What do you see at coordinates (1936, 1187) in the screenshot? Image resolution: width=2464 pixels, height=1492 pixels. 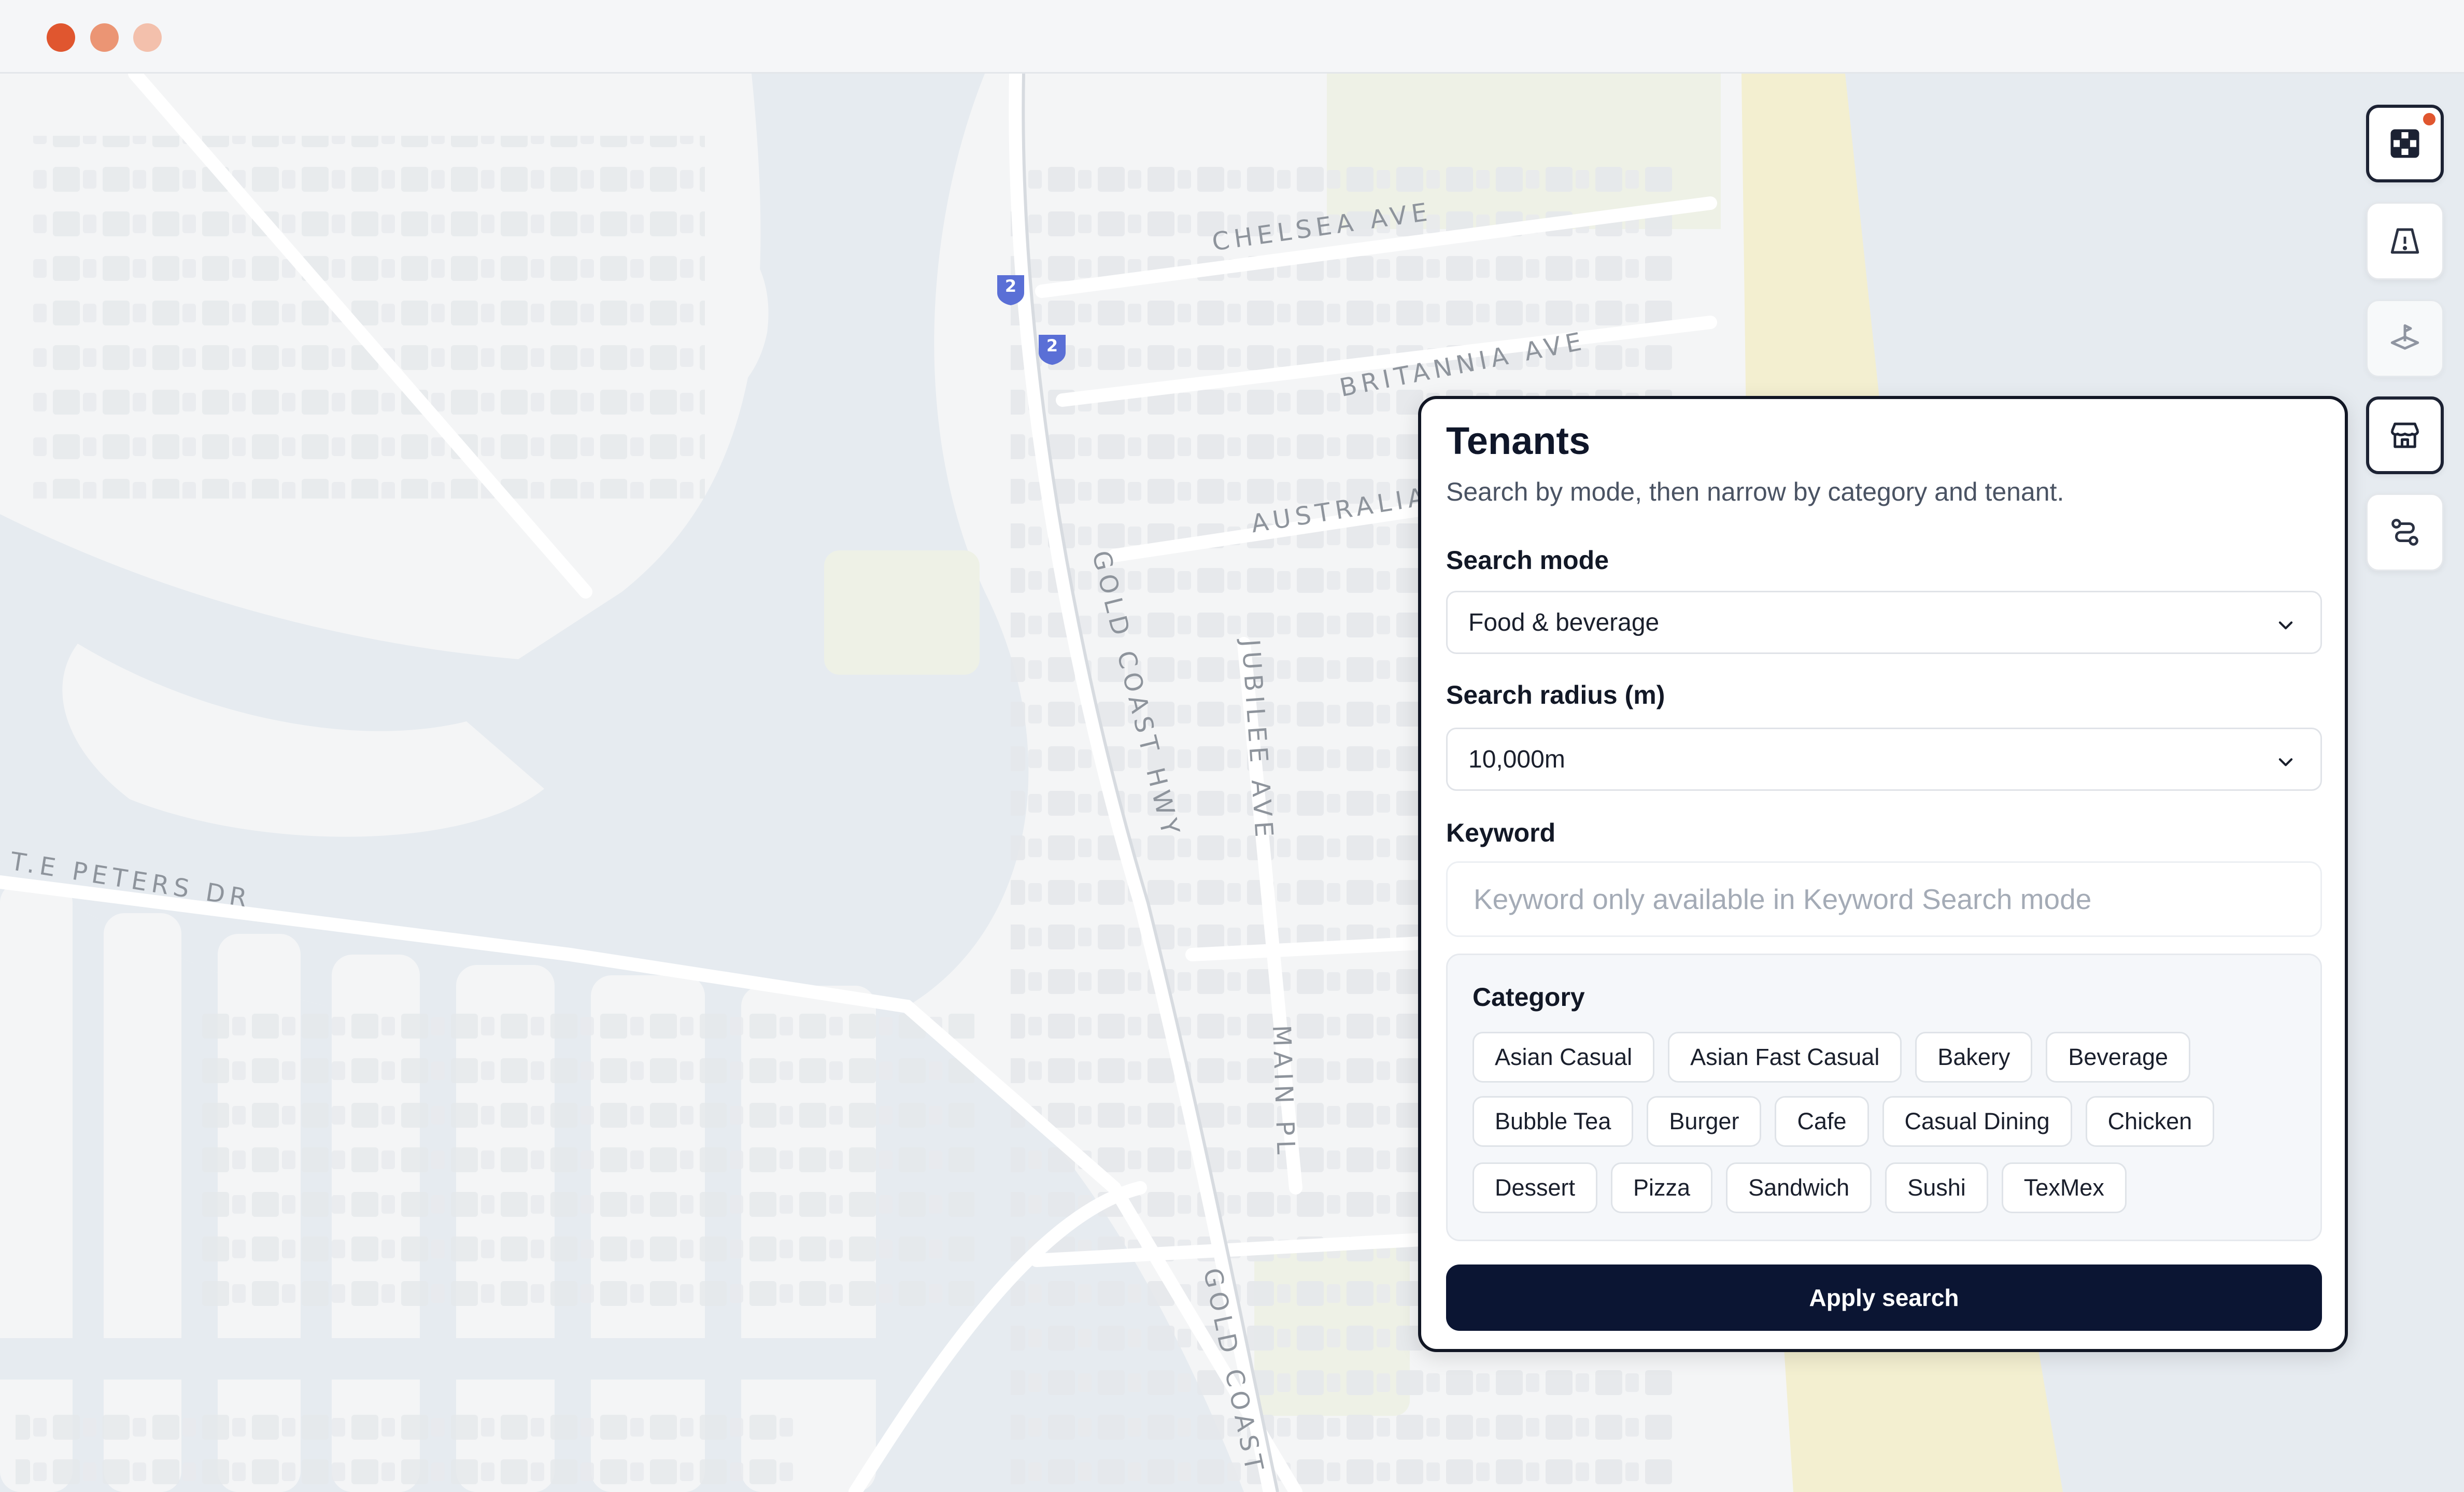 I see `category-chip-sushi: Sushi` at bounding box center [1936, 1187].